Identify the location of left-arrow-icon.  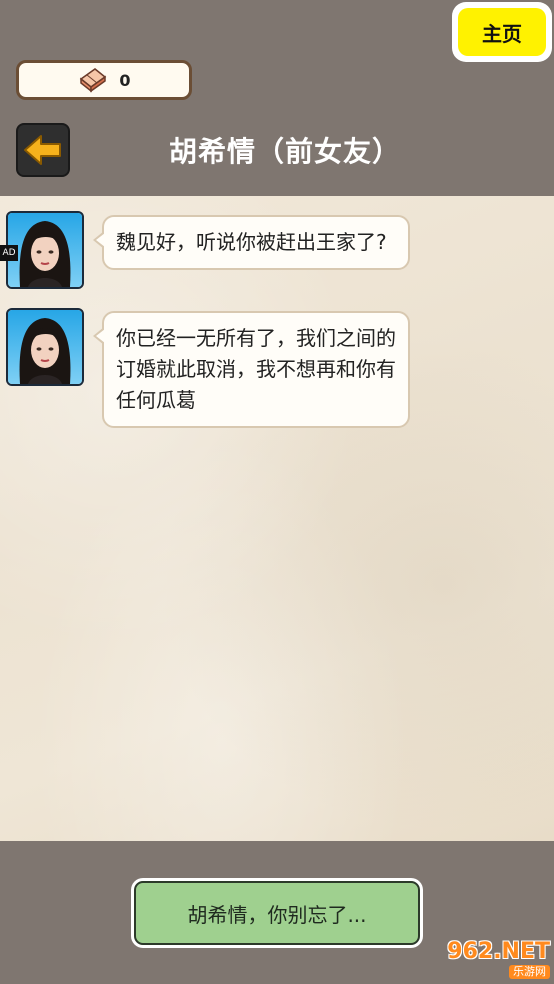
(42, 150).